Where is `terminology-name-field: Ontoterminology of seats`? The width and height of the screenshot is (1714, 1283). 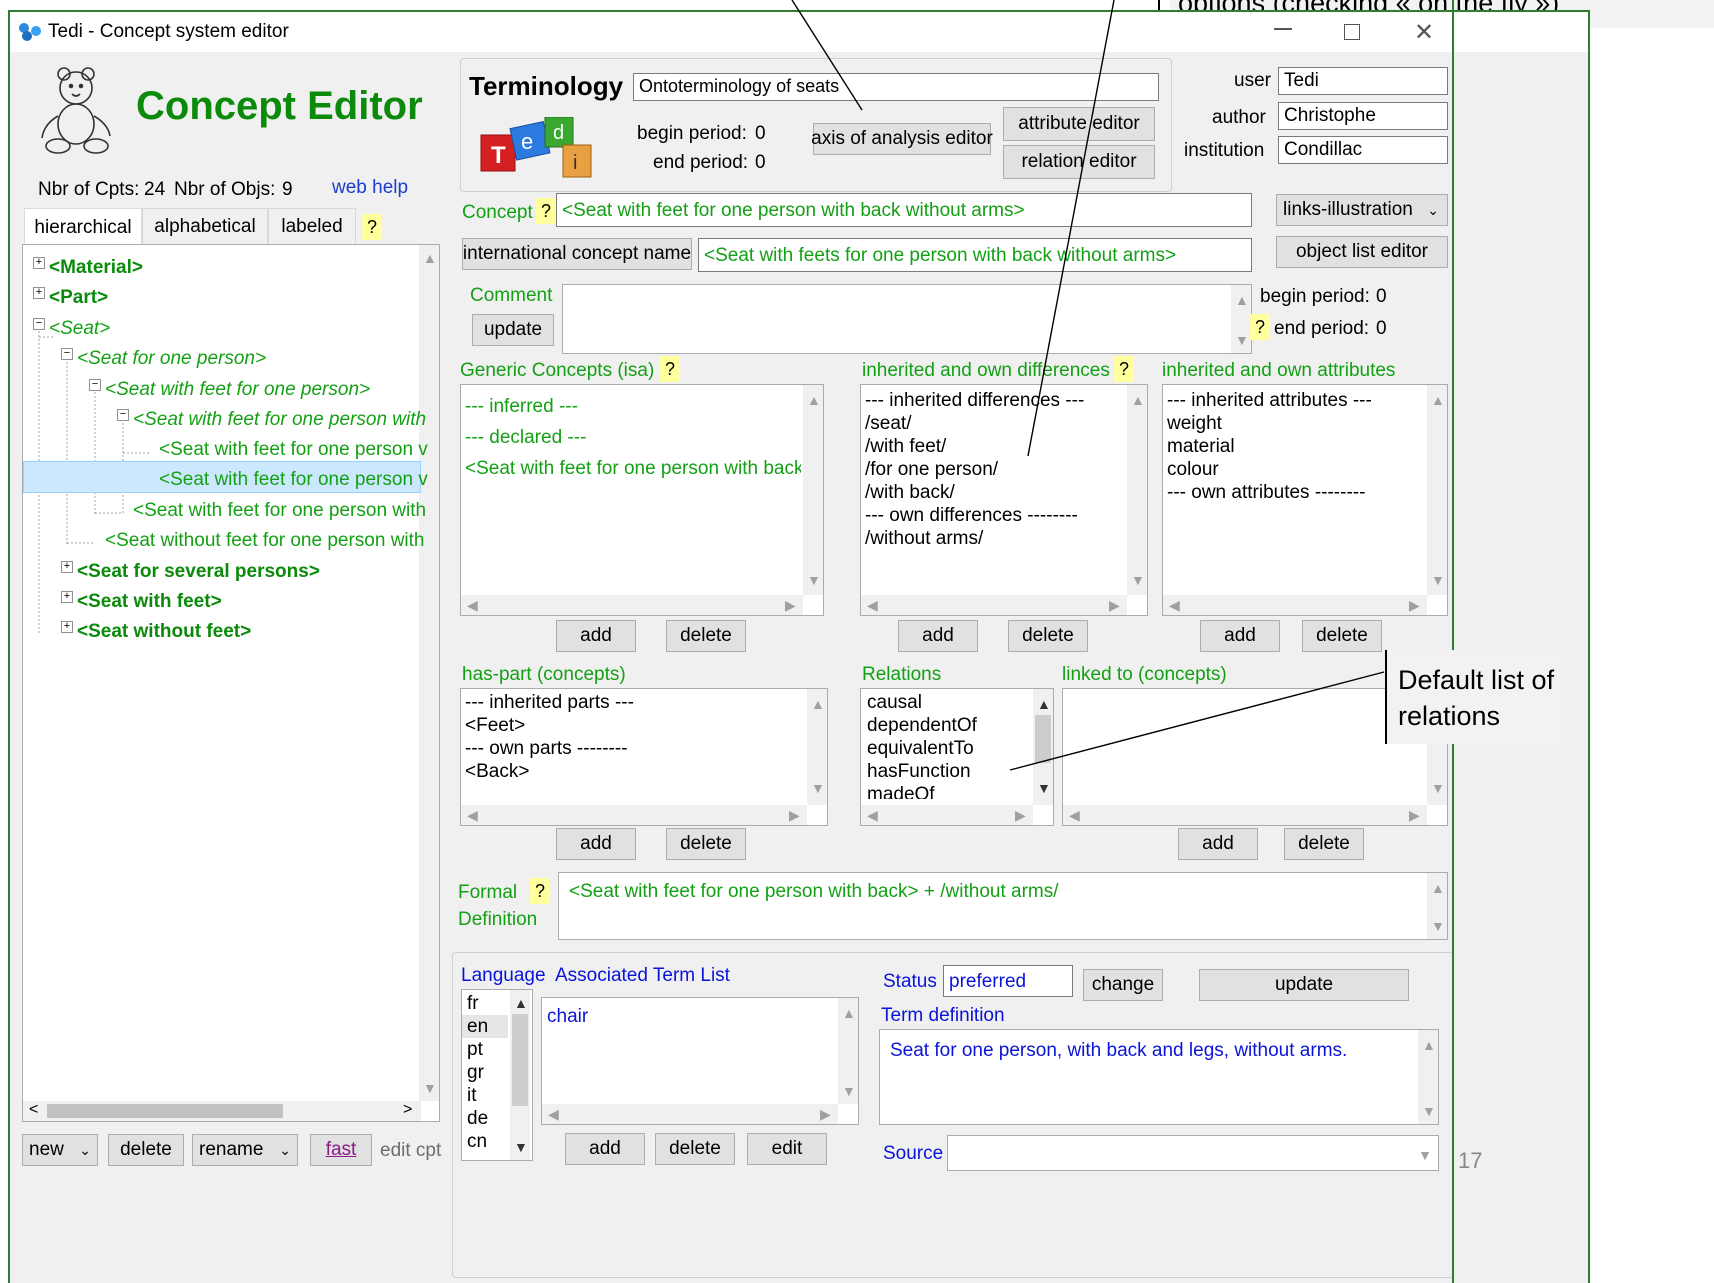 terminology-name-field: Ontoterminology of seats is located at coordinates (896, 87).